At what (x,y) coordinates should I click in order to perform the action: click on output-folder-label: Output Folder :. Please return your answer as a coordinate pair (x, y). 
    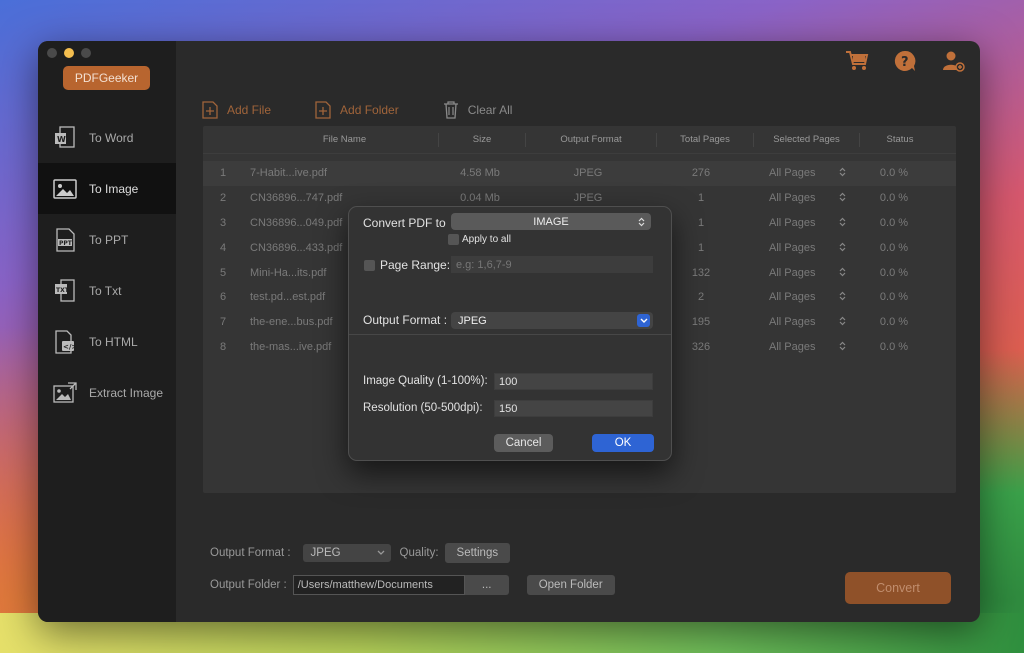
    Looking at the image, I should click on (248, 585).